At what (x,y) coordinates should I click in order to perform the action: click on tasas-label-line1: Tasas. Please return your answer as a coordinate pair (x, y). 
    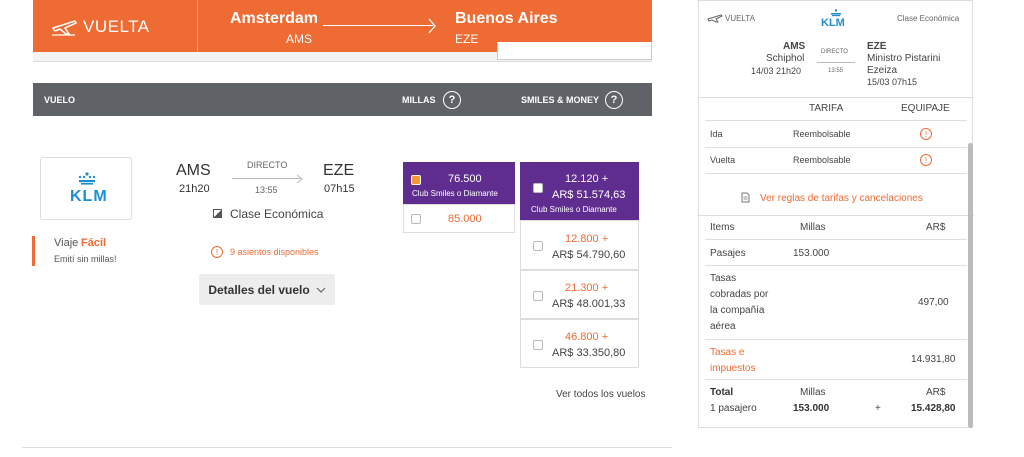
    Looking at the image, I should click on (723, 278).